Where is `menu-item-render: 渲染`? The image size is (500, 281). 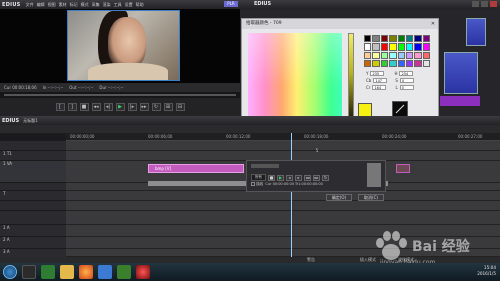 menu-item-render: 渲染 is located at coordinates (107, 5).